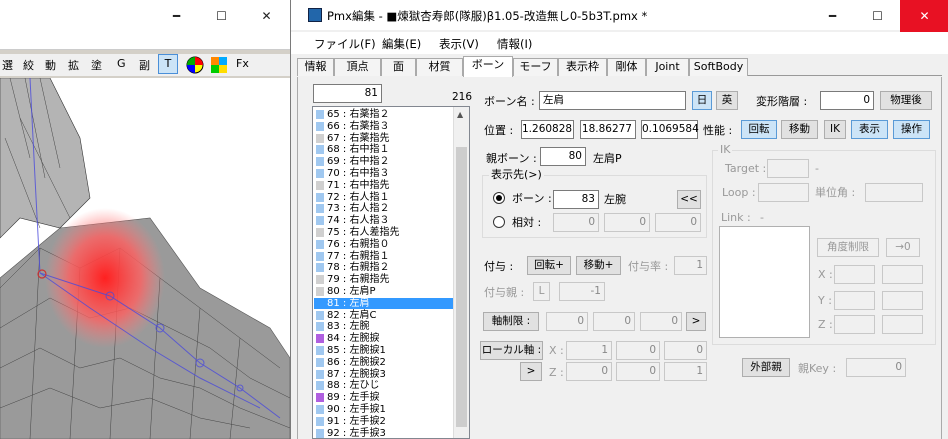 The width and height of the screenshot is (948, 439). Describe the element at coordinates (690, 265) in the screenshot. I see `grant-rate-field: 1` at that location.